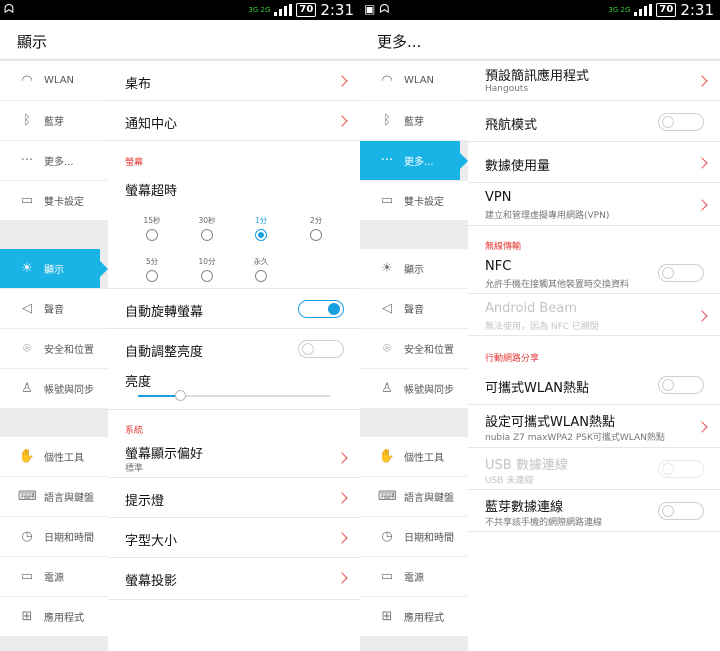 Image resolution: width=720 pixels, height=651 pixels. Describe the element at coordinates (234, 349) in the screenshot. I see `auto-brightness-row: 自動調整亮度` at that location.